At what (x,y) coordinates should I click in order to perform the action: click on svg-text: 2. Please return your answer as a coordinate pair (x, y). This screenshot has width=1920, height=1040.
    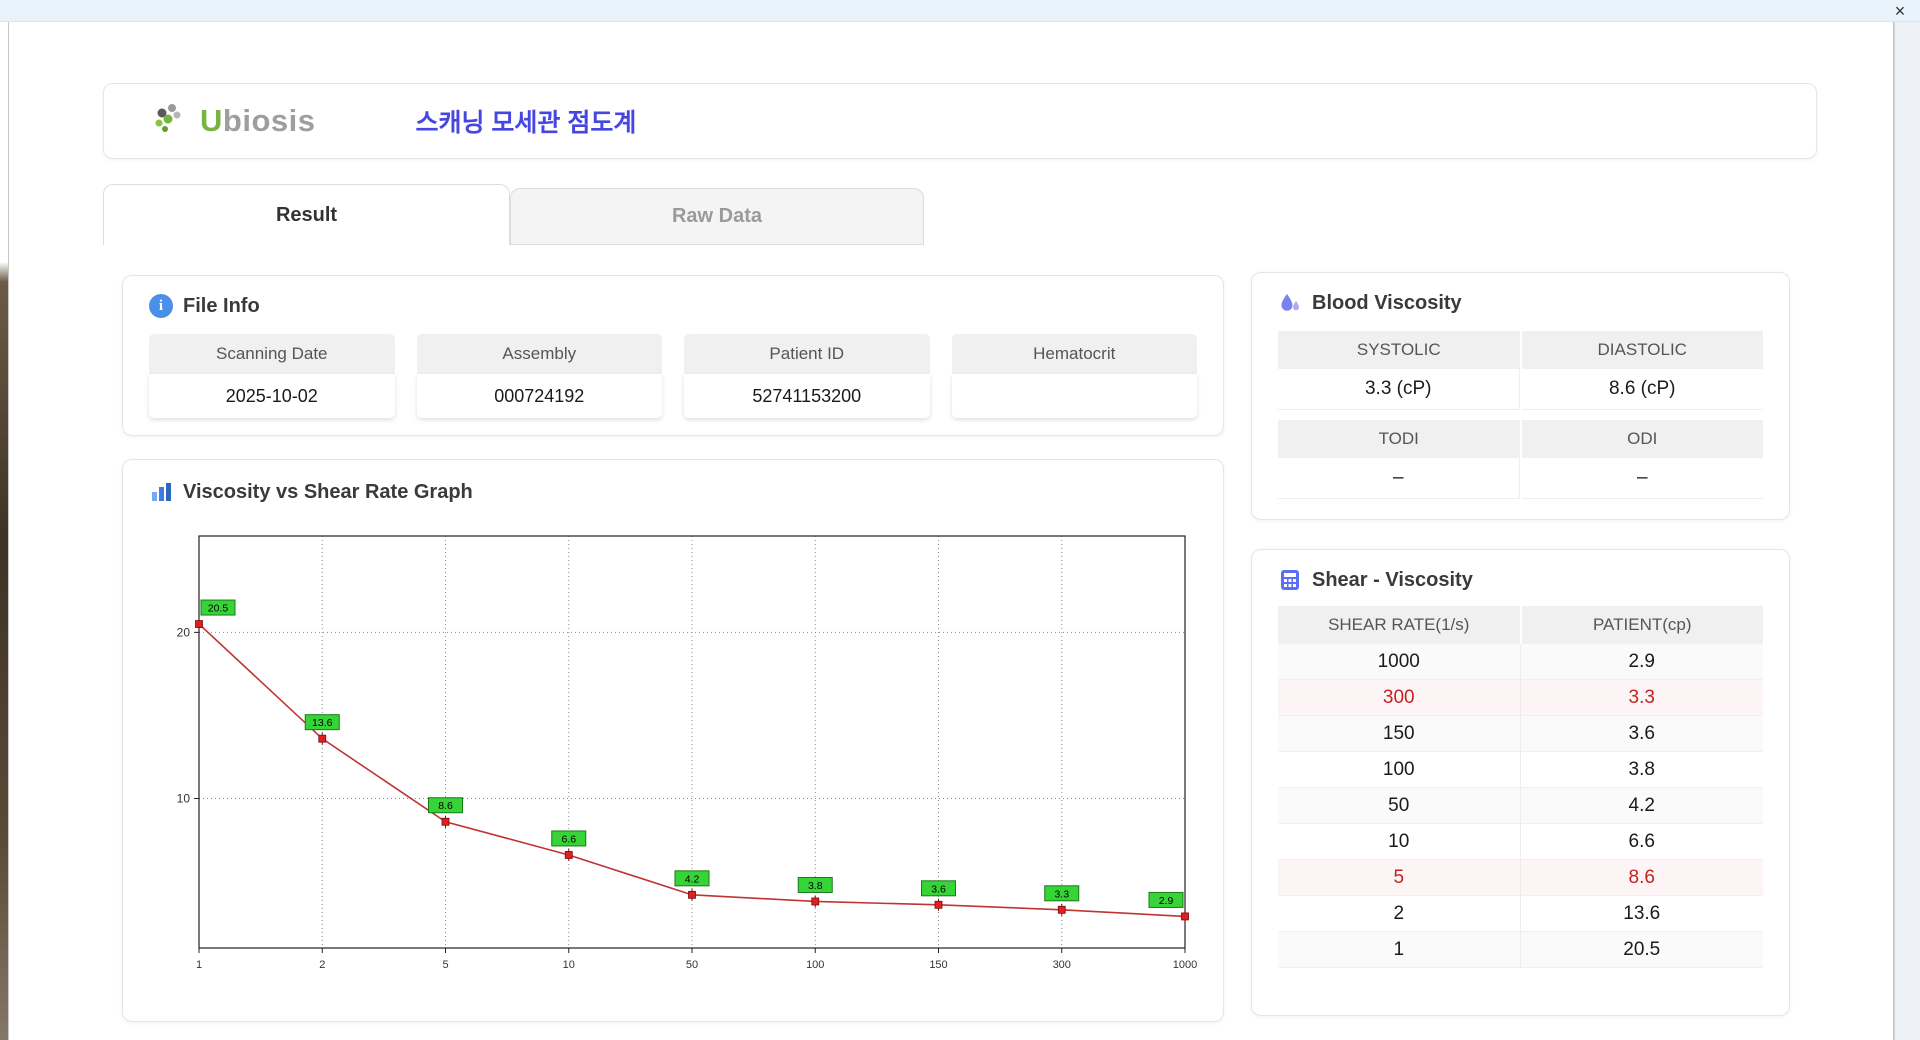
    Looking at the image, I should click on (322, 965).